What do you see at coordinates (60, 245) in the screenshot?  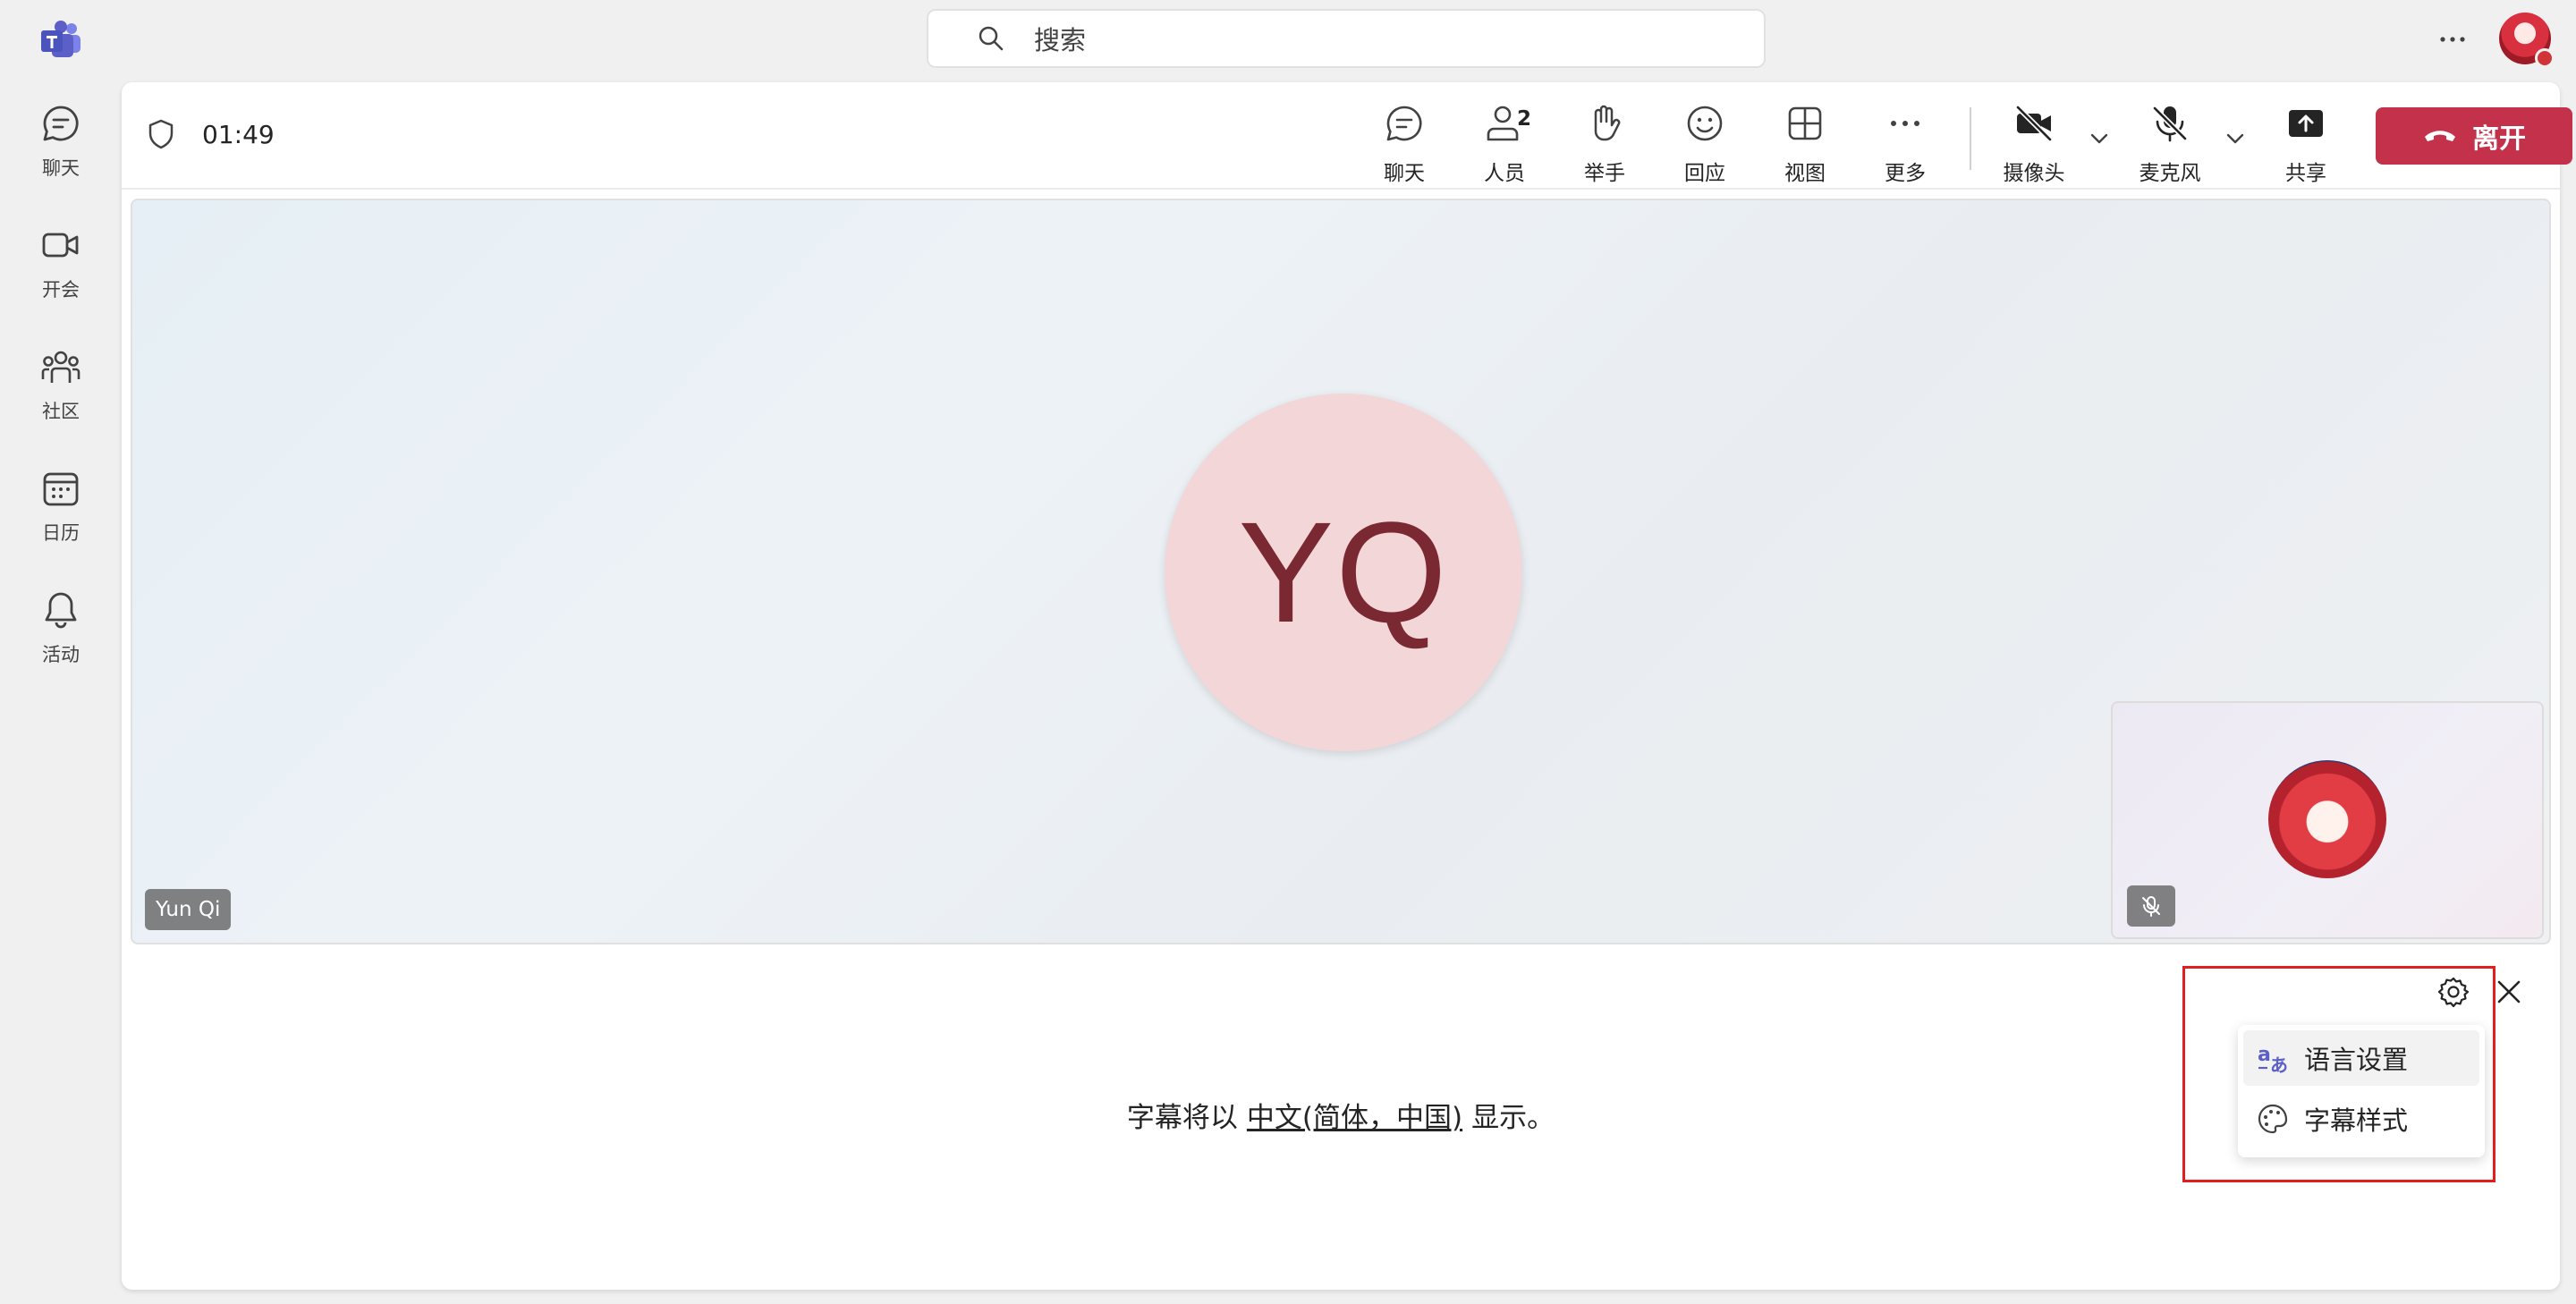 I see `video-icon` at bounding box center [60, 245].